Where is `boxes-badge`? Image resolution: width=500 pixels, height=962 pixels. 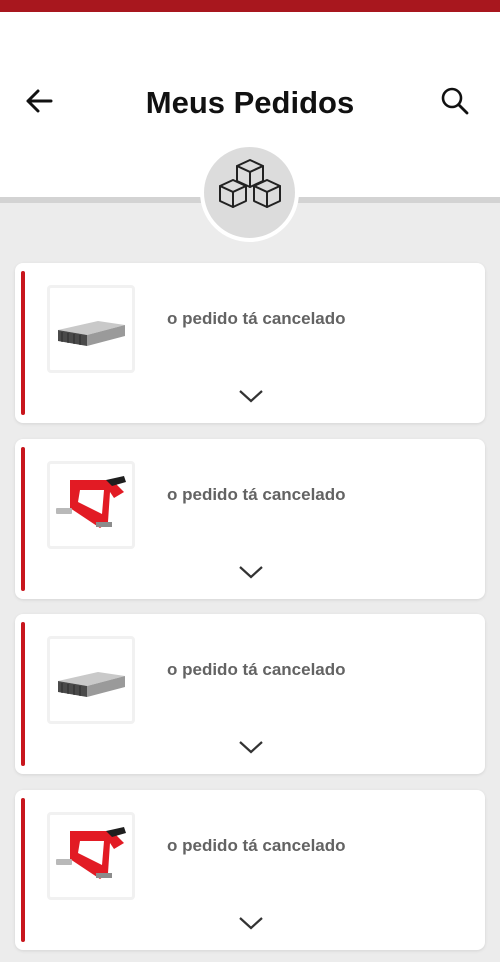
boxes-badge is located at coordinates (249, 192).